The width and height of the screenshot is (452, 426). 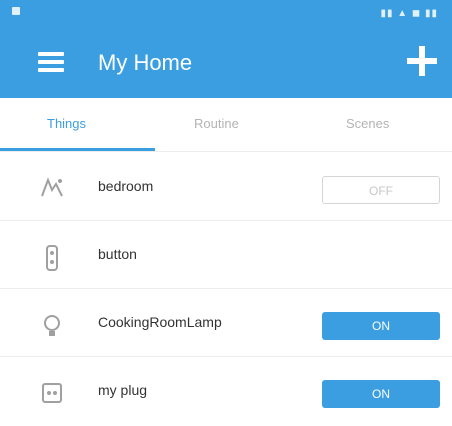 What do you see at coordinates (52, 188) in the screenshot?
I see `thermostat-icon` at bounding box center [52, 188].